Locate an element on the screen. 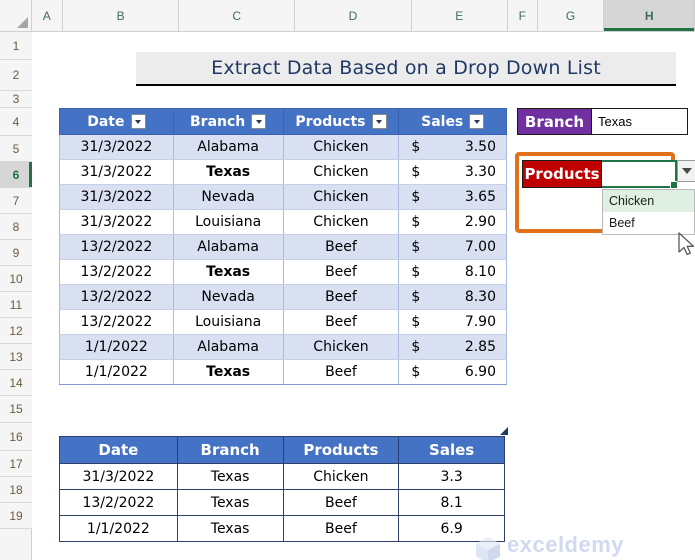 This screenshot has height=560, width=695. column-header-e: E is located at coordinates (459, 15).